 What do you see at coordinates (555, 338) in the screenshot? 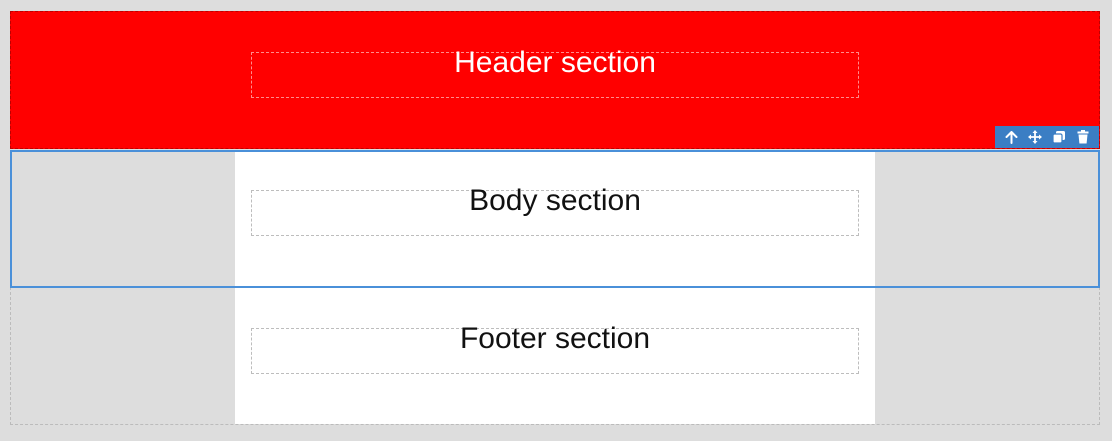
I see `footer-section-label: Footer section` at bounding box center [555, 338].